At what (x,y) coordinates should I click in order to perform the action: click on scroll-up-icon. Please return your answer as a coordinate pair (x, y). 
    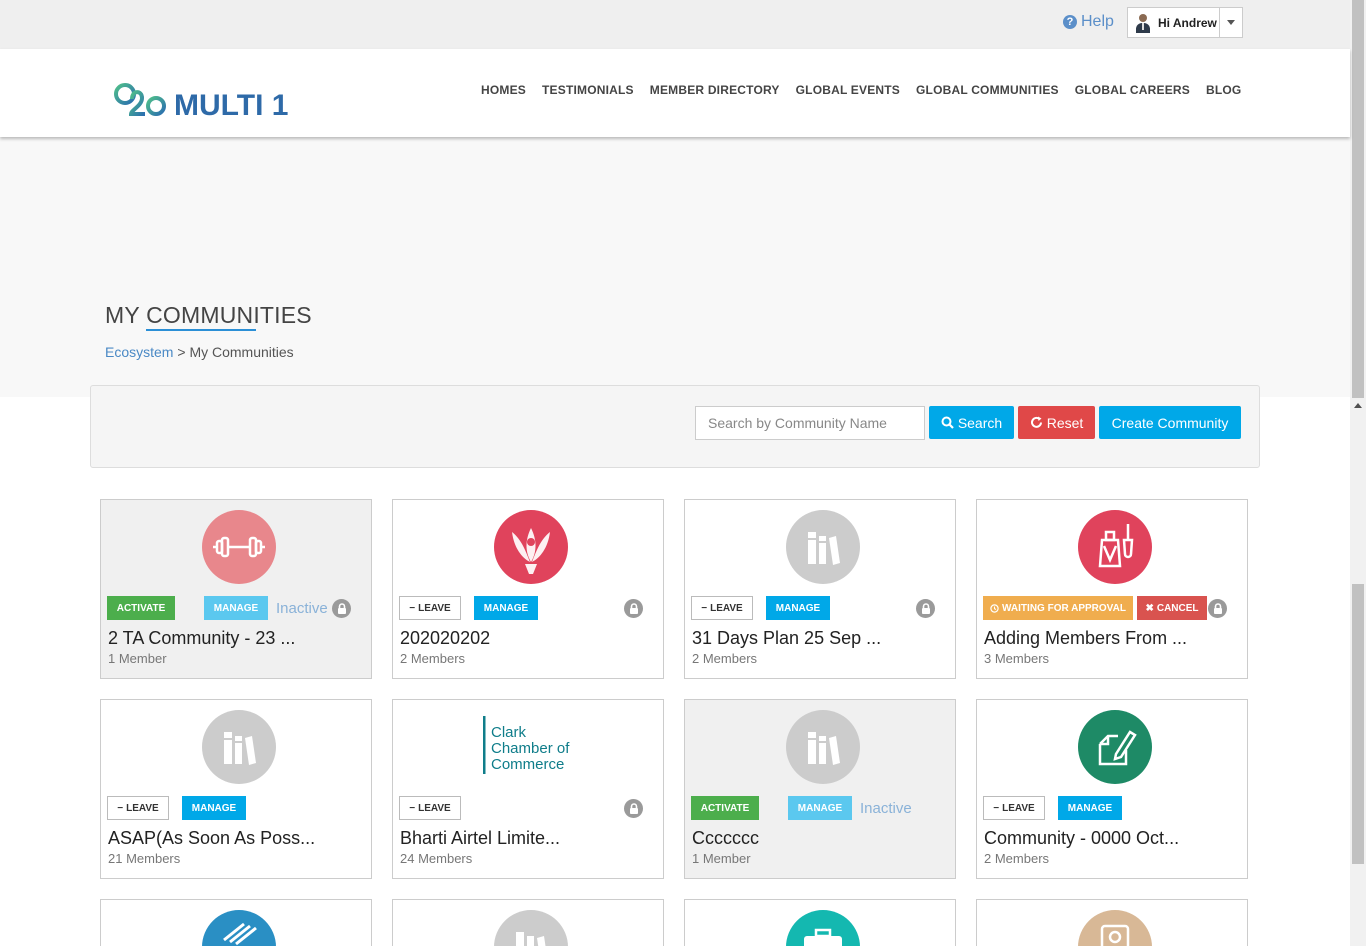
    Looking at the image, I should click on (1358, 405).